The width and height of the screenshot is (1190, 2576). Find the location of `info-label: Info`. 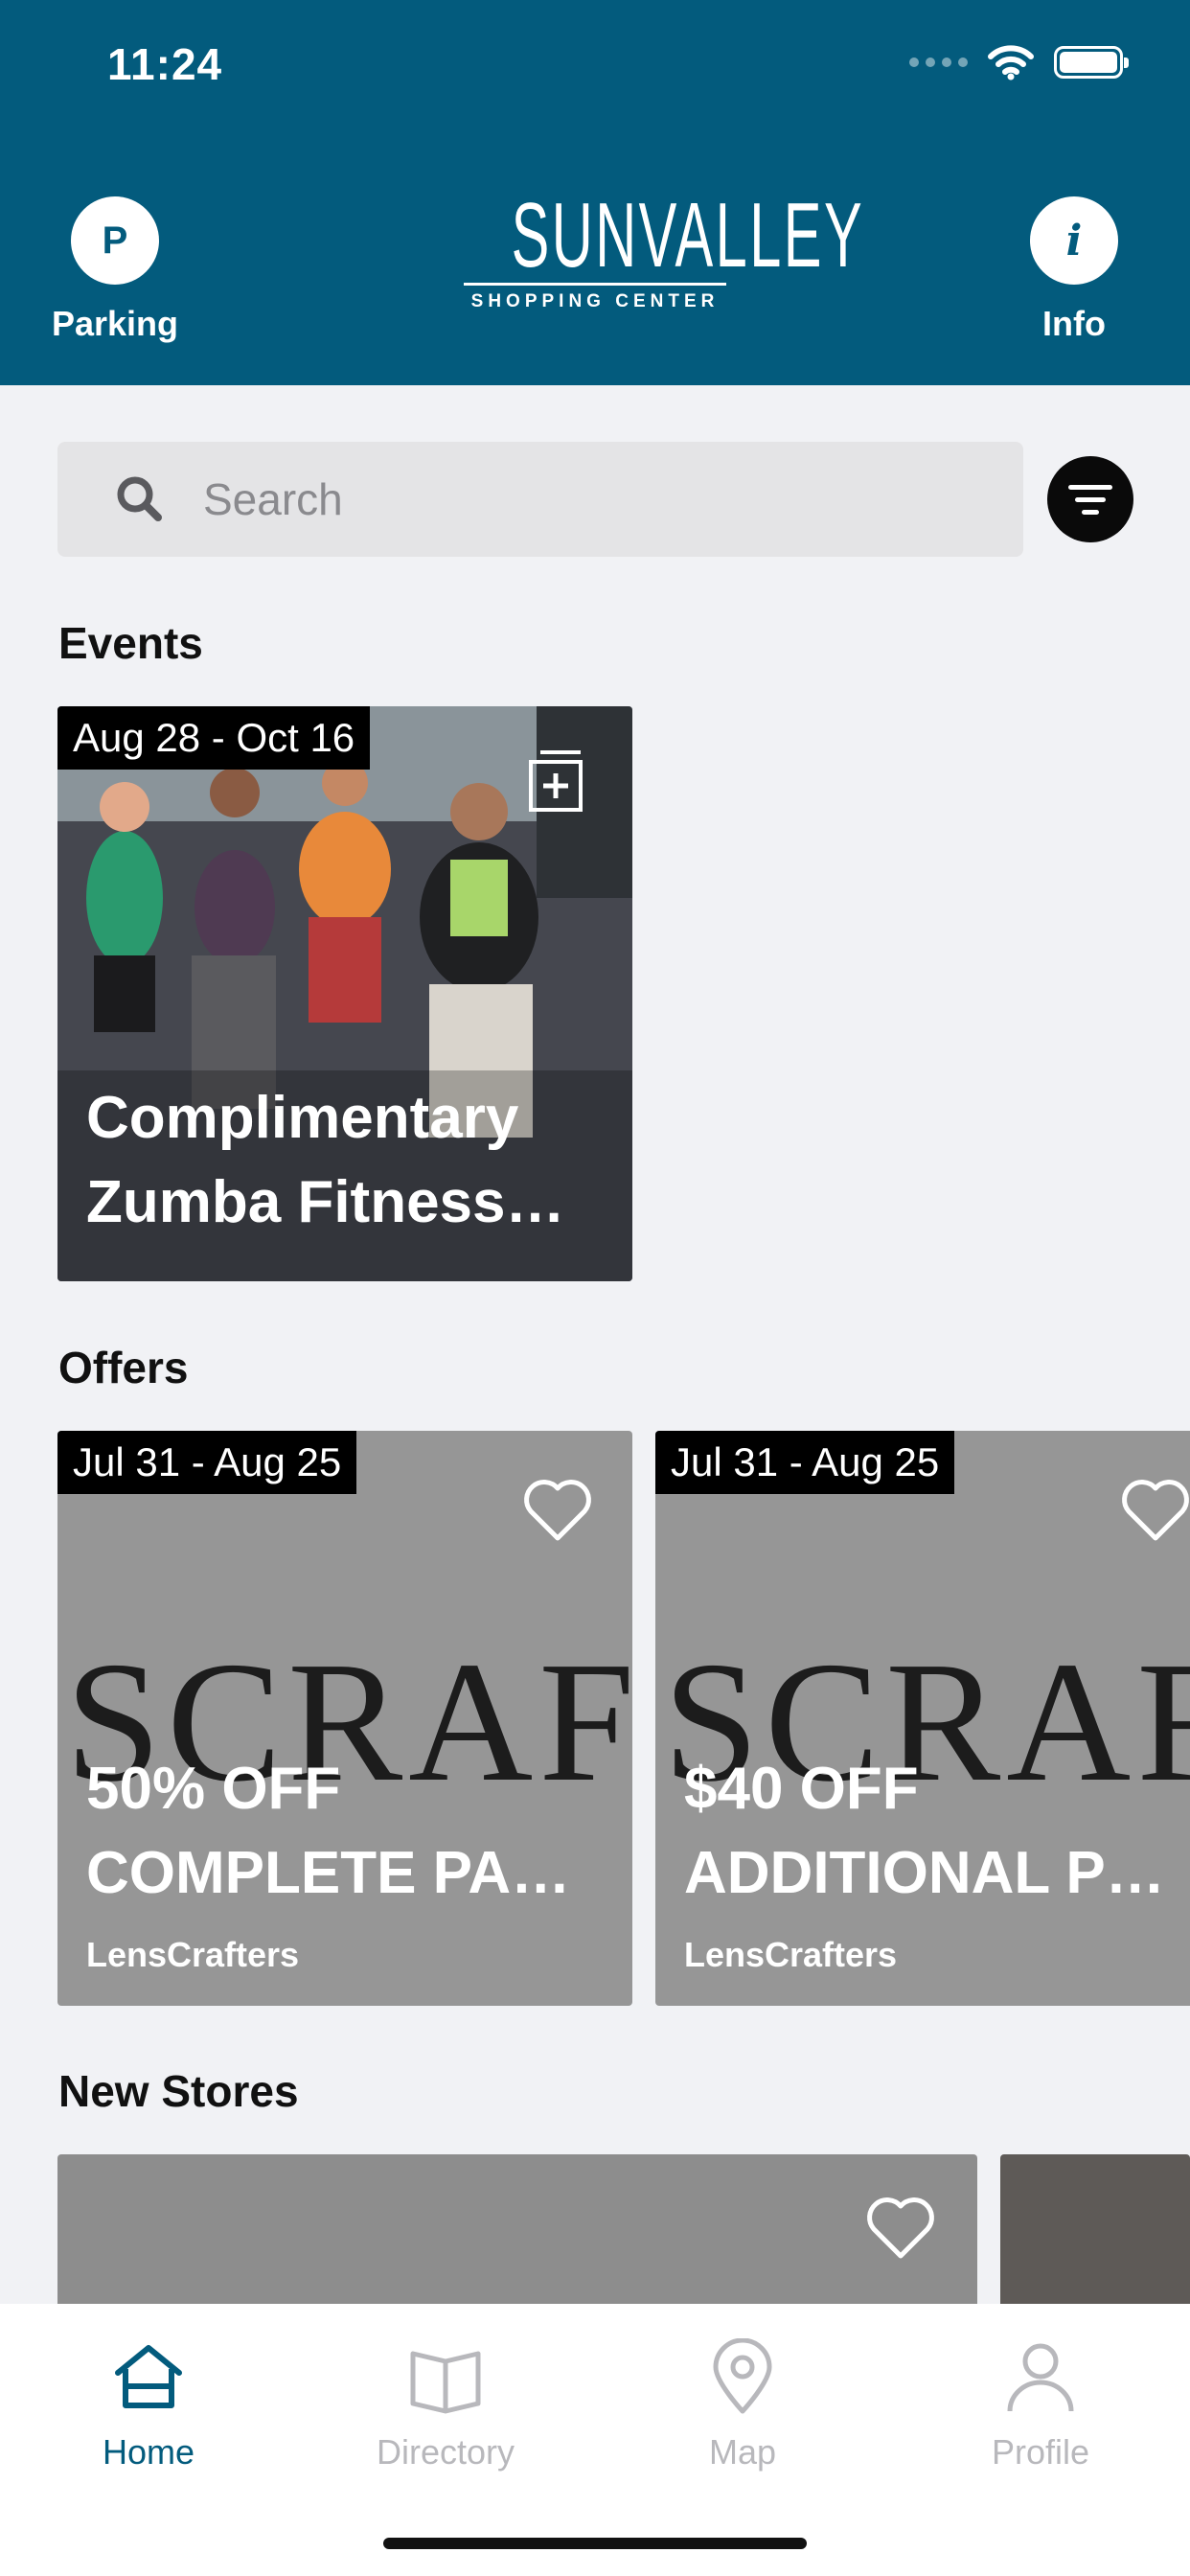

info-label: Info is located at coordinates (1074, 323).